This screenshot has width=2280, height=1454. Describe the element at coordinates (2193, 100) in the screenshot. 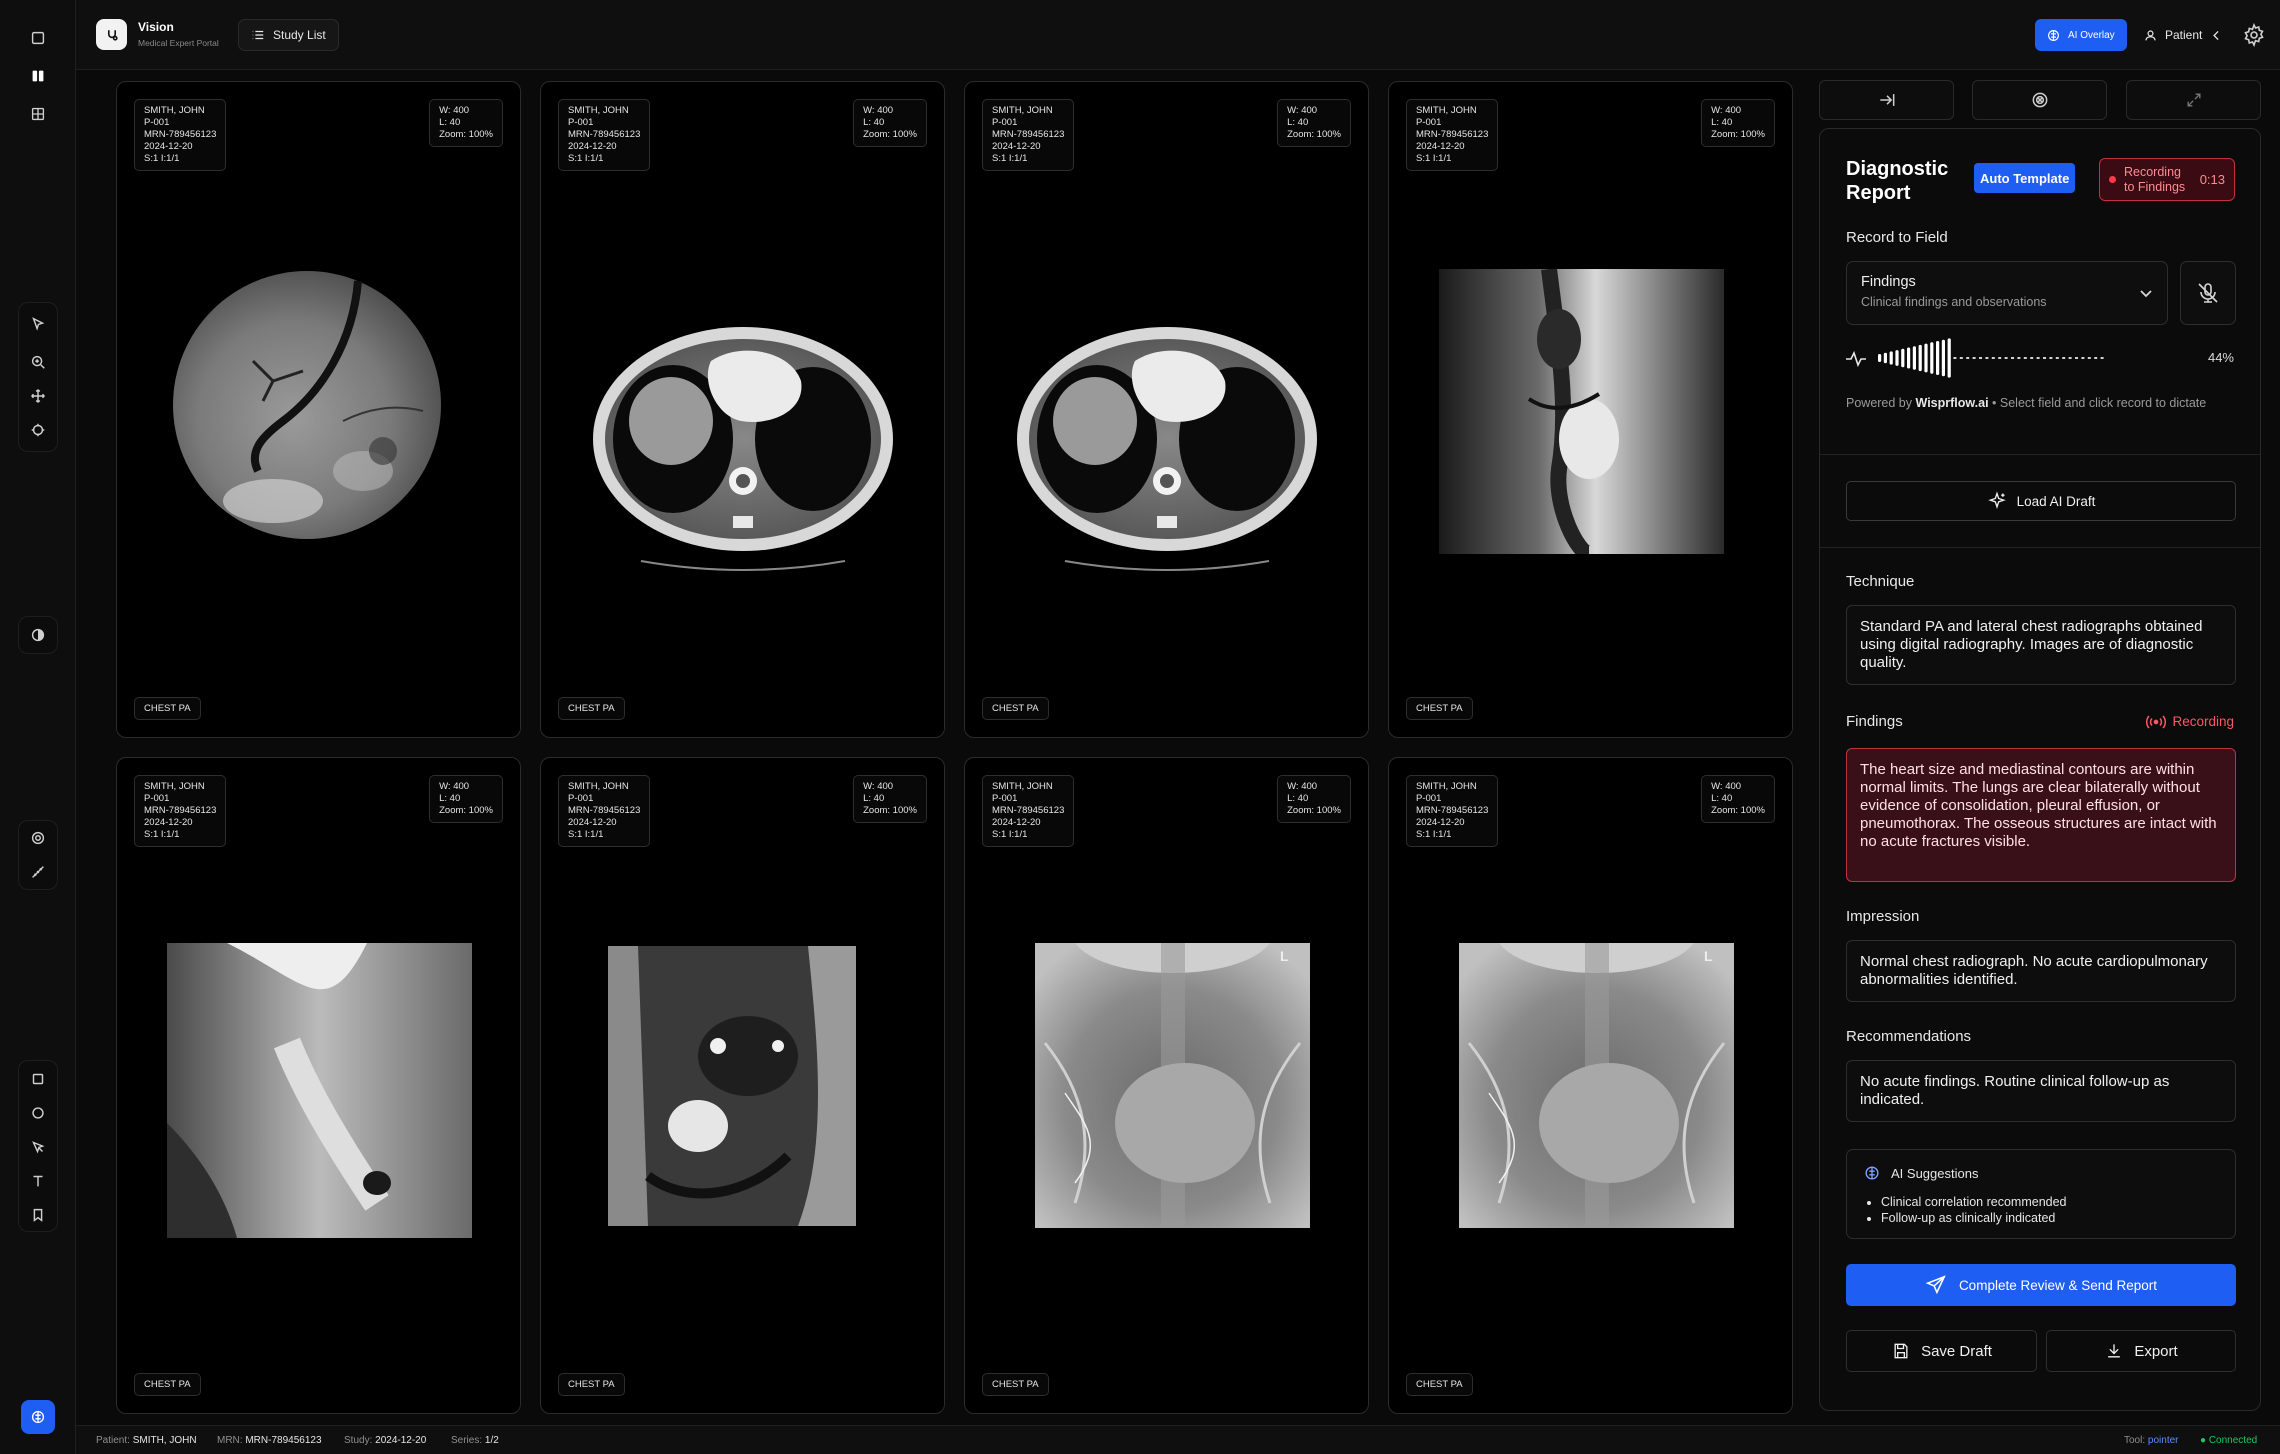

I see `expand-panel-button` at that location.